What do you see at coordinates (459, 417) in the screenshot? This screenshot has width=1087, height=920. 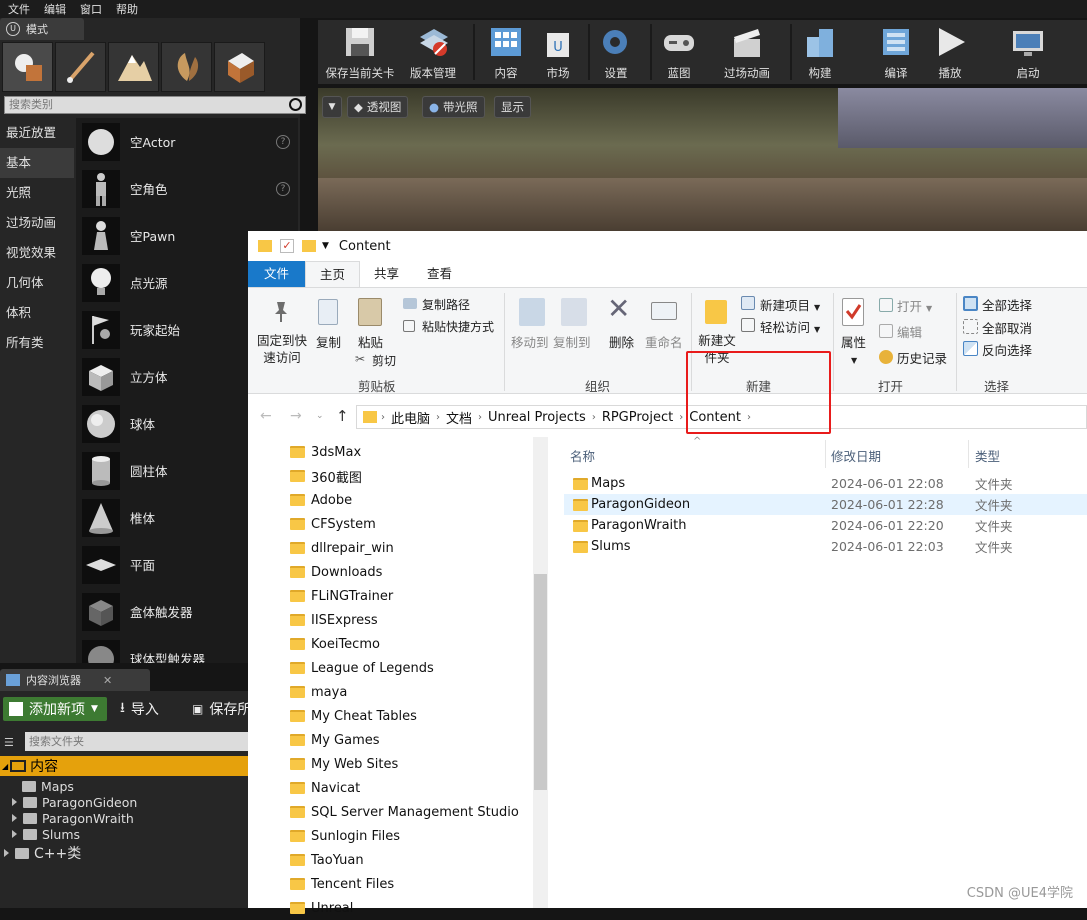 I see `breadcrumb-documents: 文档` at bounding box center [459, 417].